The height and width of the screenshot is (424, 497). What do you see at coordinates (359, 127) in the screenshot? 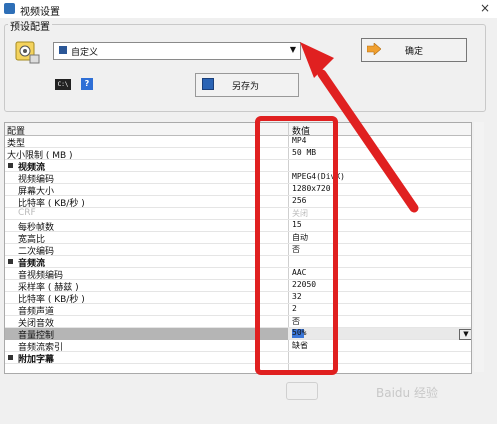
I see `annotation-arrow` at bounding box center [359, 127].